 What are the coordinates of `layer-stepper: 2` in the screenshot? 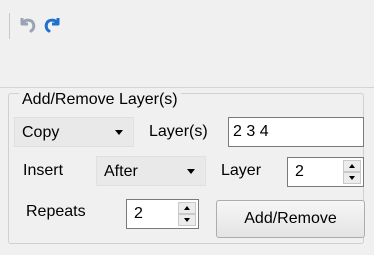 It's located at (325, 172).